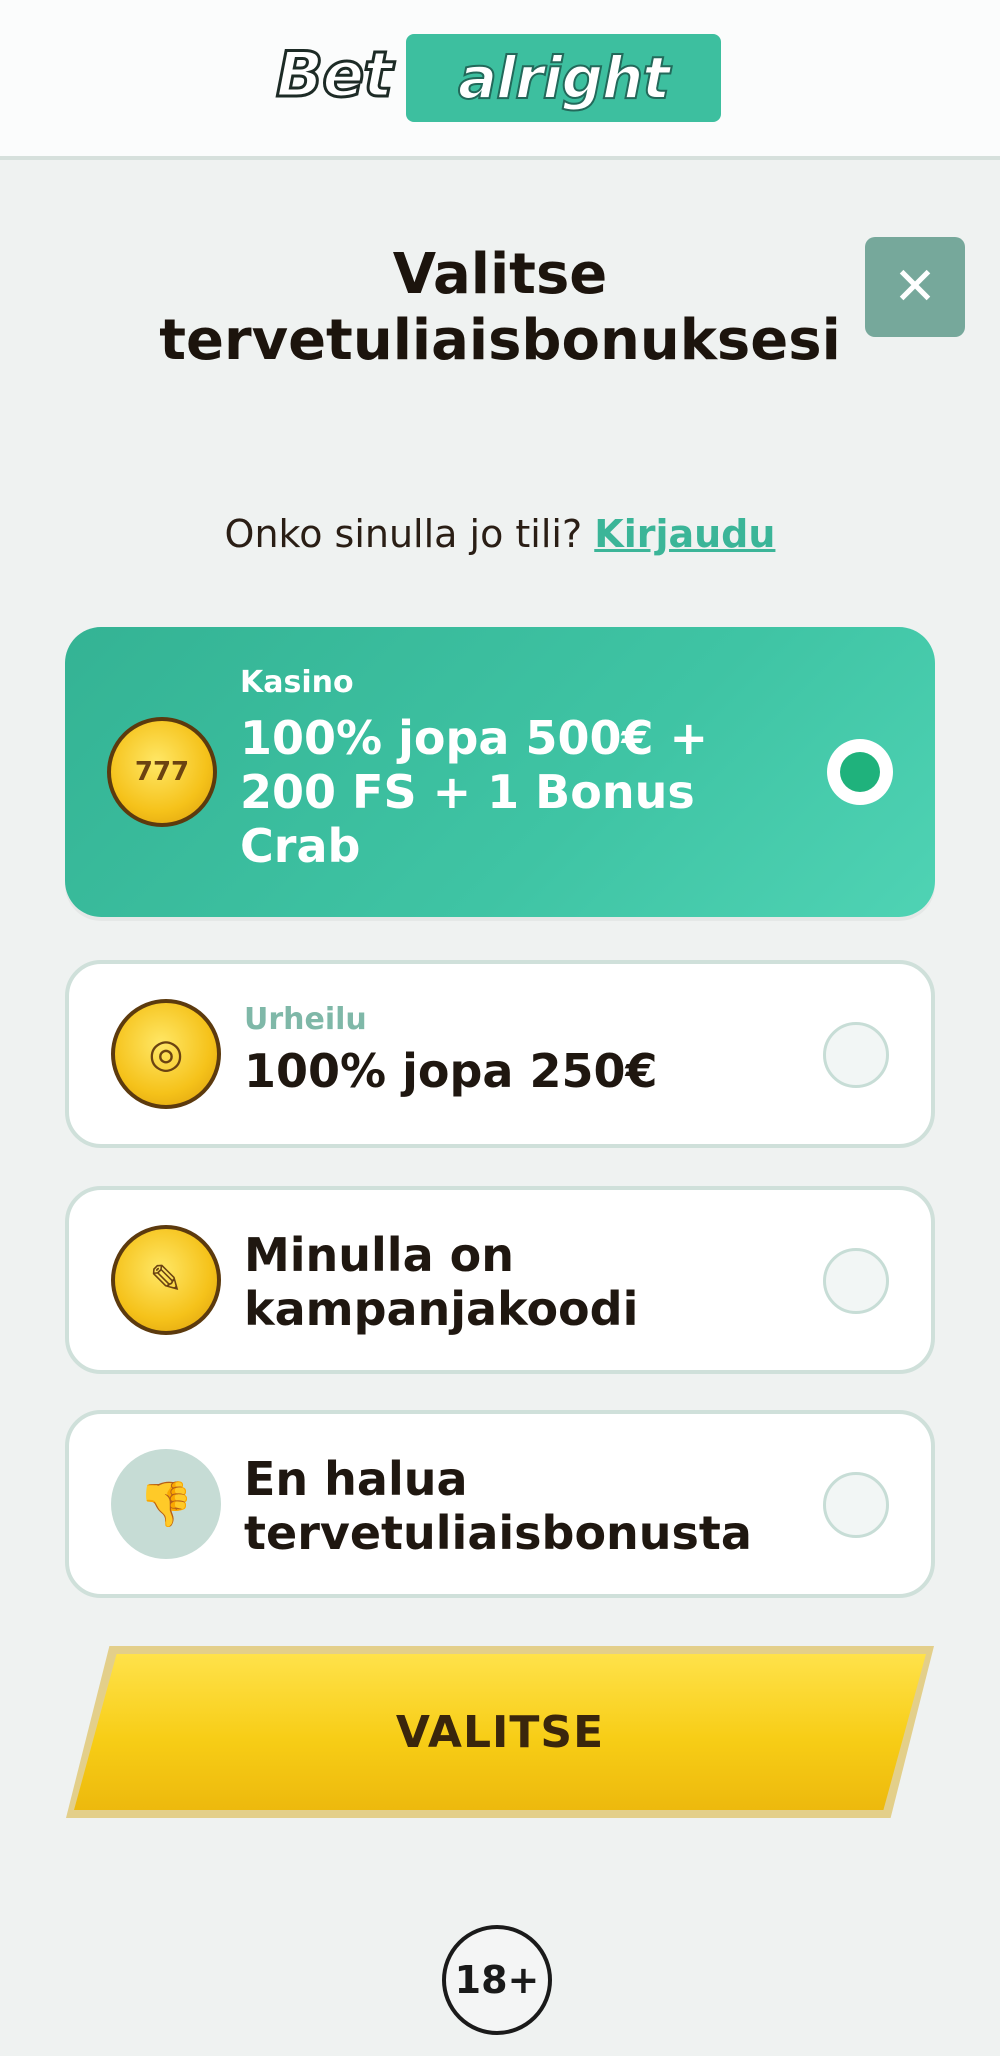 The width and height of the screenshot is (1000, 2056). I want to click on brand-logo: Bet alright, so click(498, 79).